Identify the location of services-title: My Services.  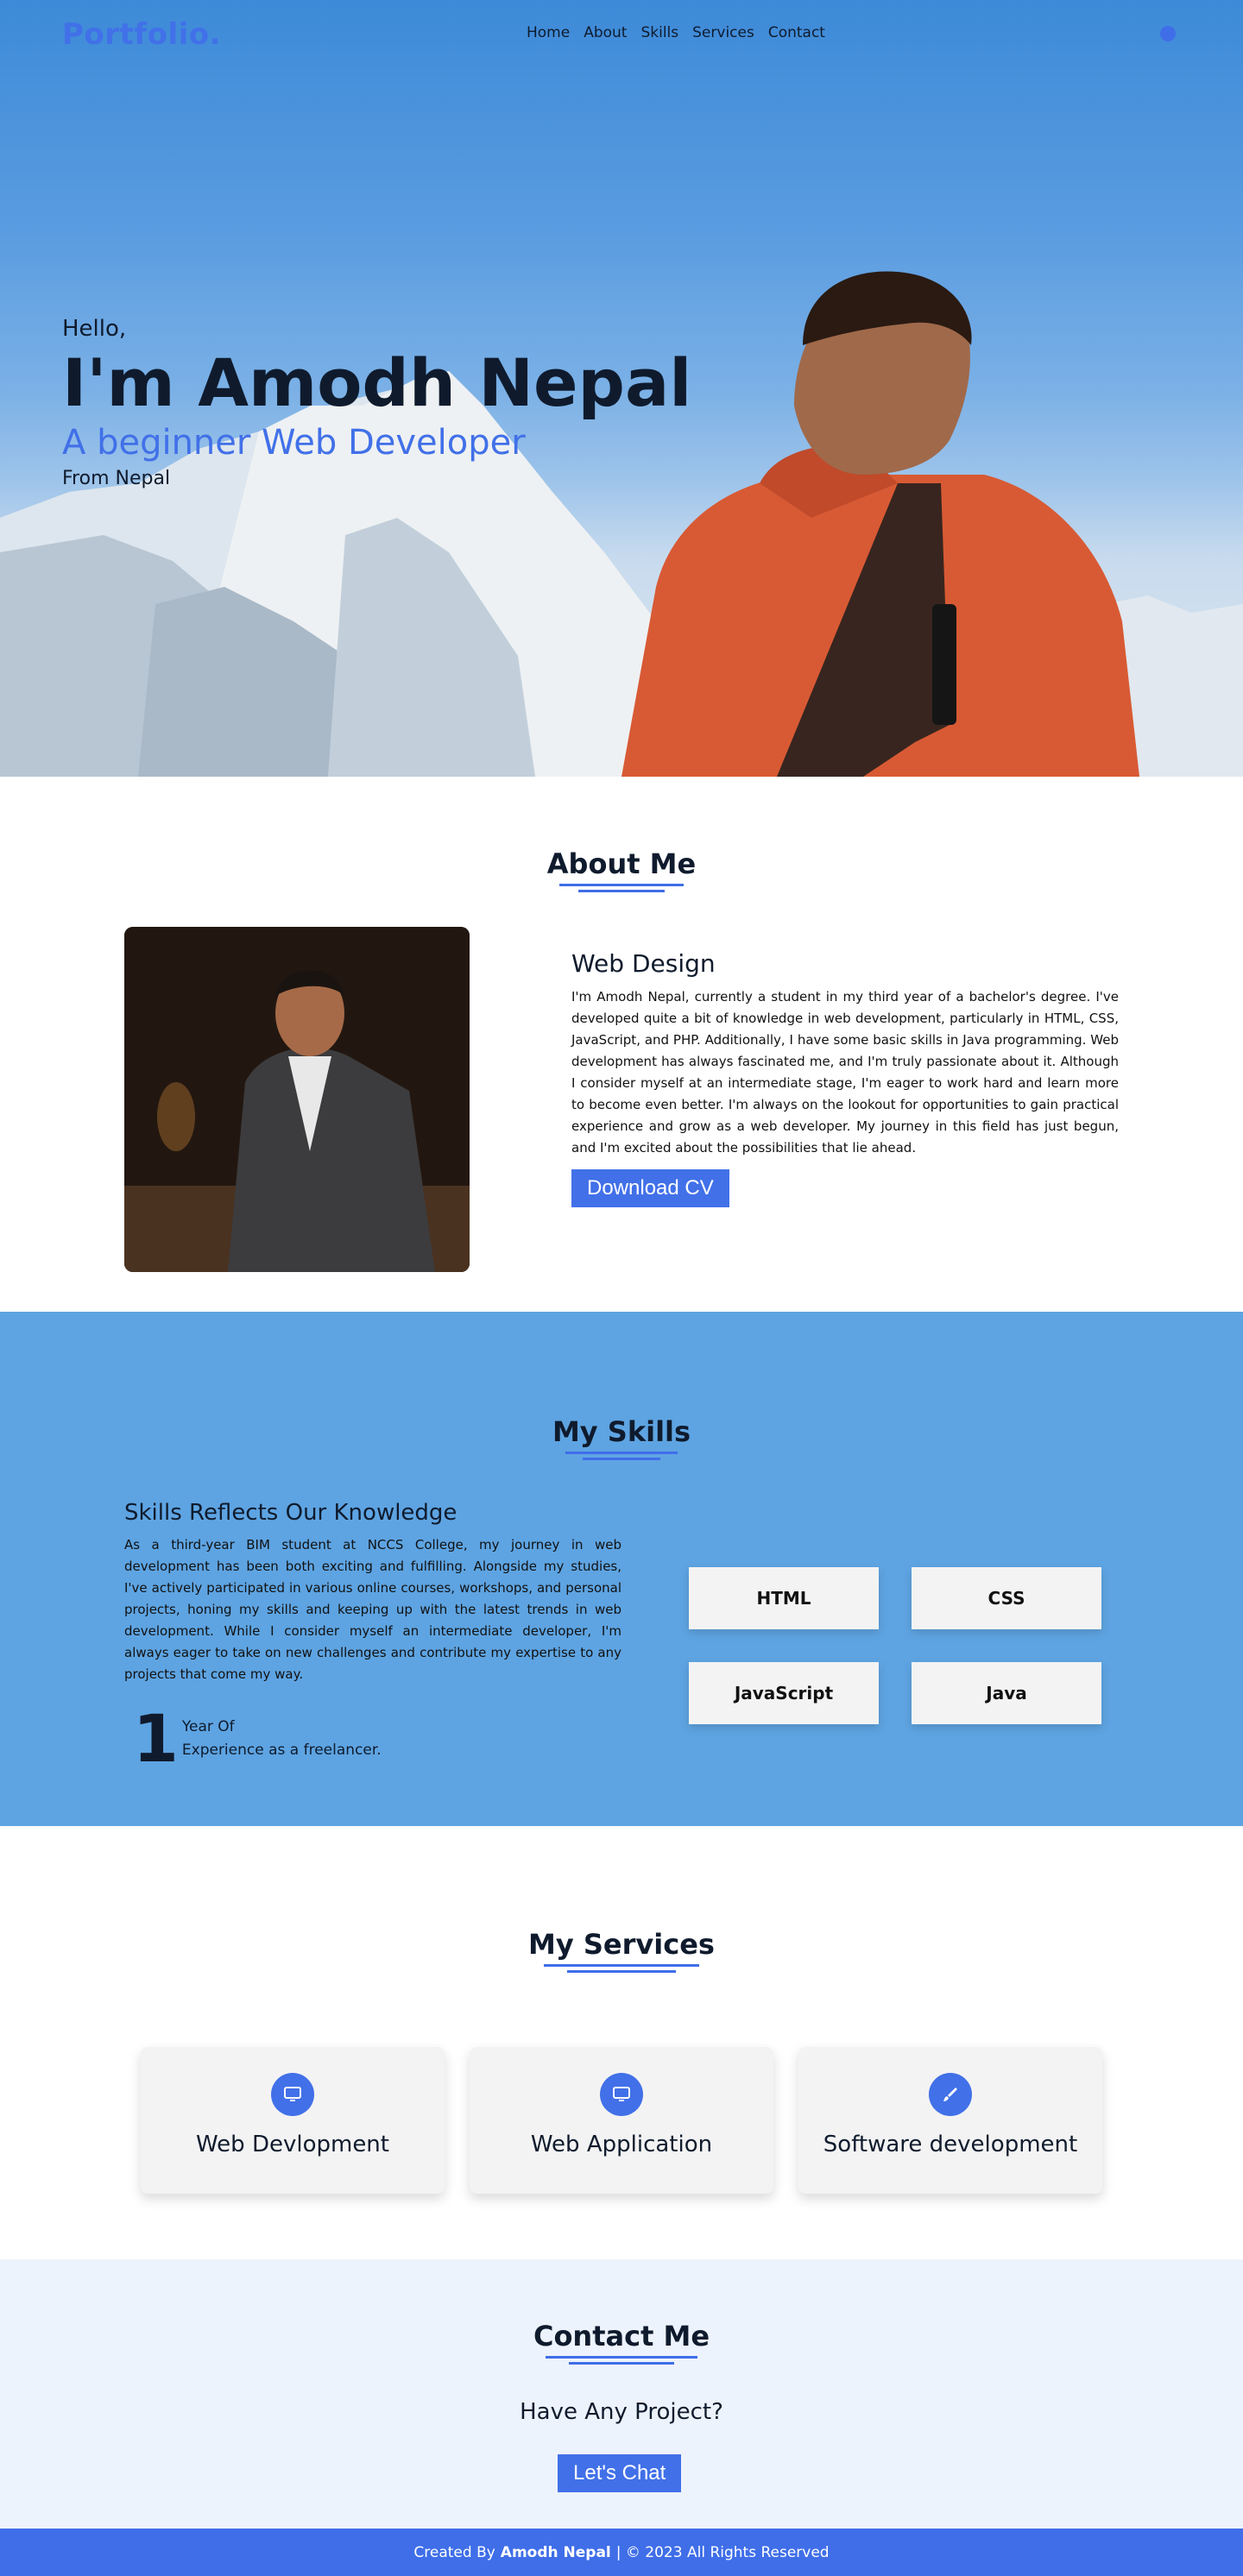
(621, 1944).